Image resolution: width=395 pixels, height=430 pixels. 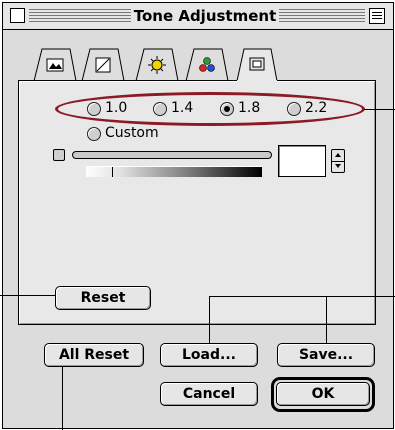 I want to click on tab-gamma, so click(x=257, y=64).